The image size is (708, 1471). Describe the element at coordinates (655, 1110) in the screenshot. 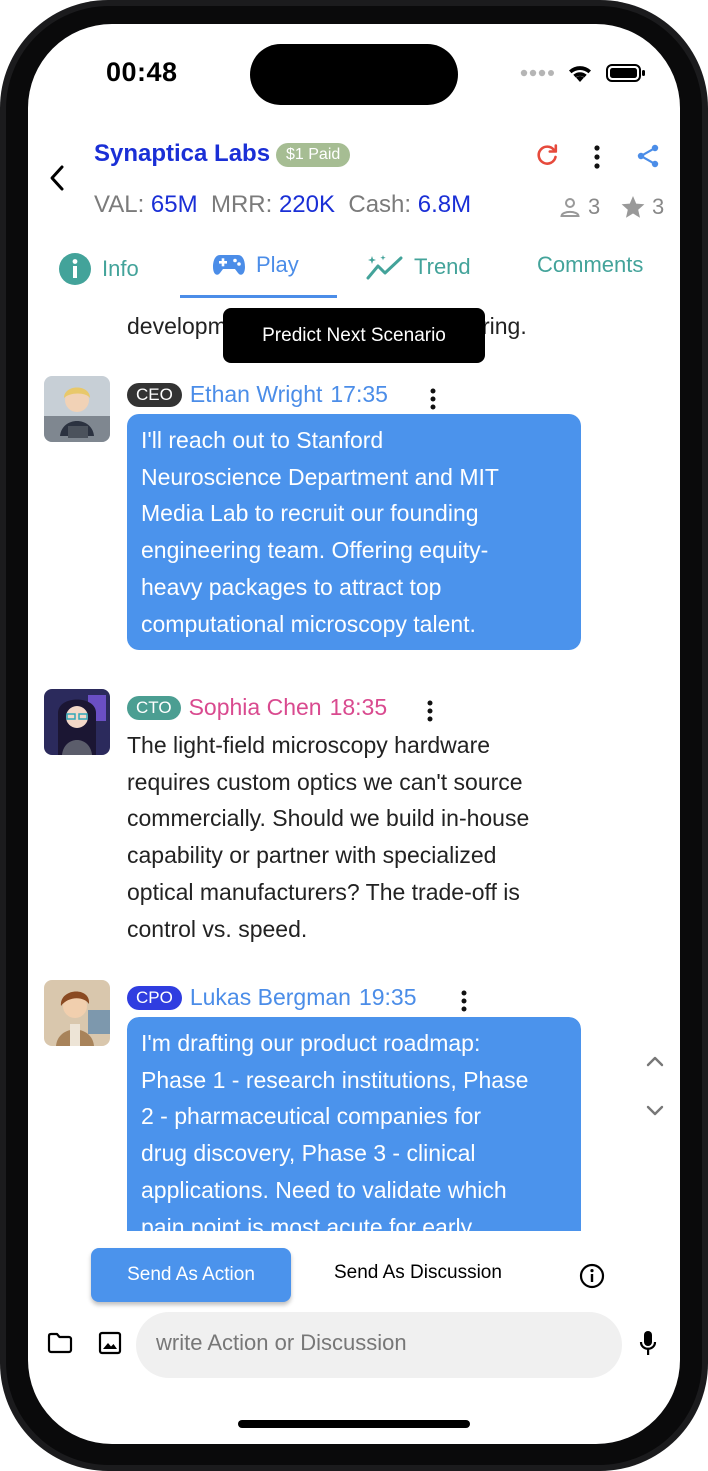

I see `chevron-down-icon` at that location.